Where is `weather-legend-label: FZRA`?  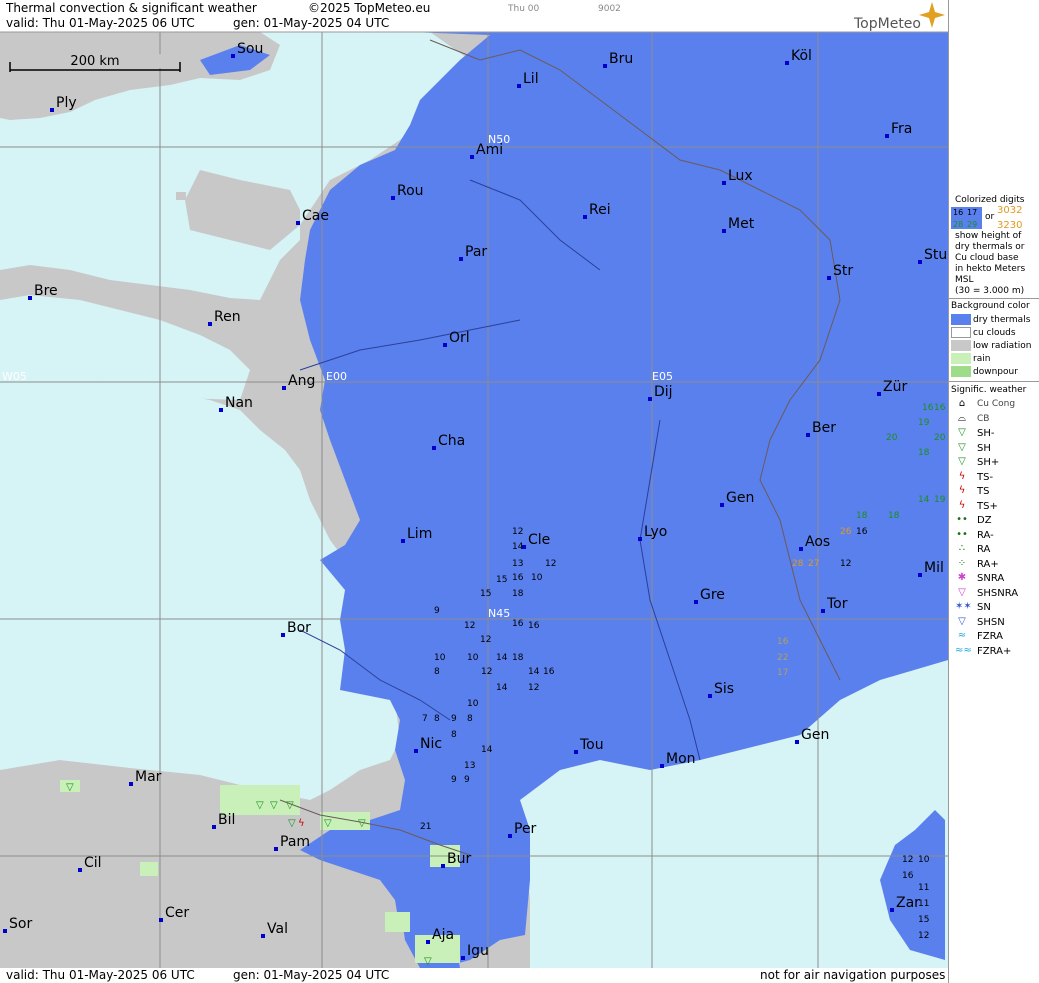 weather-legend-label: FZRA is located at coordinates (990, 636).